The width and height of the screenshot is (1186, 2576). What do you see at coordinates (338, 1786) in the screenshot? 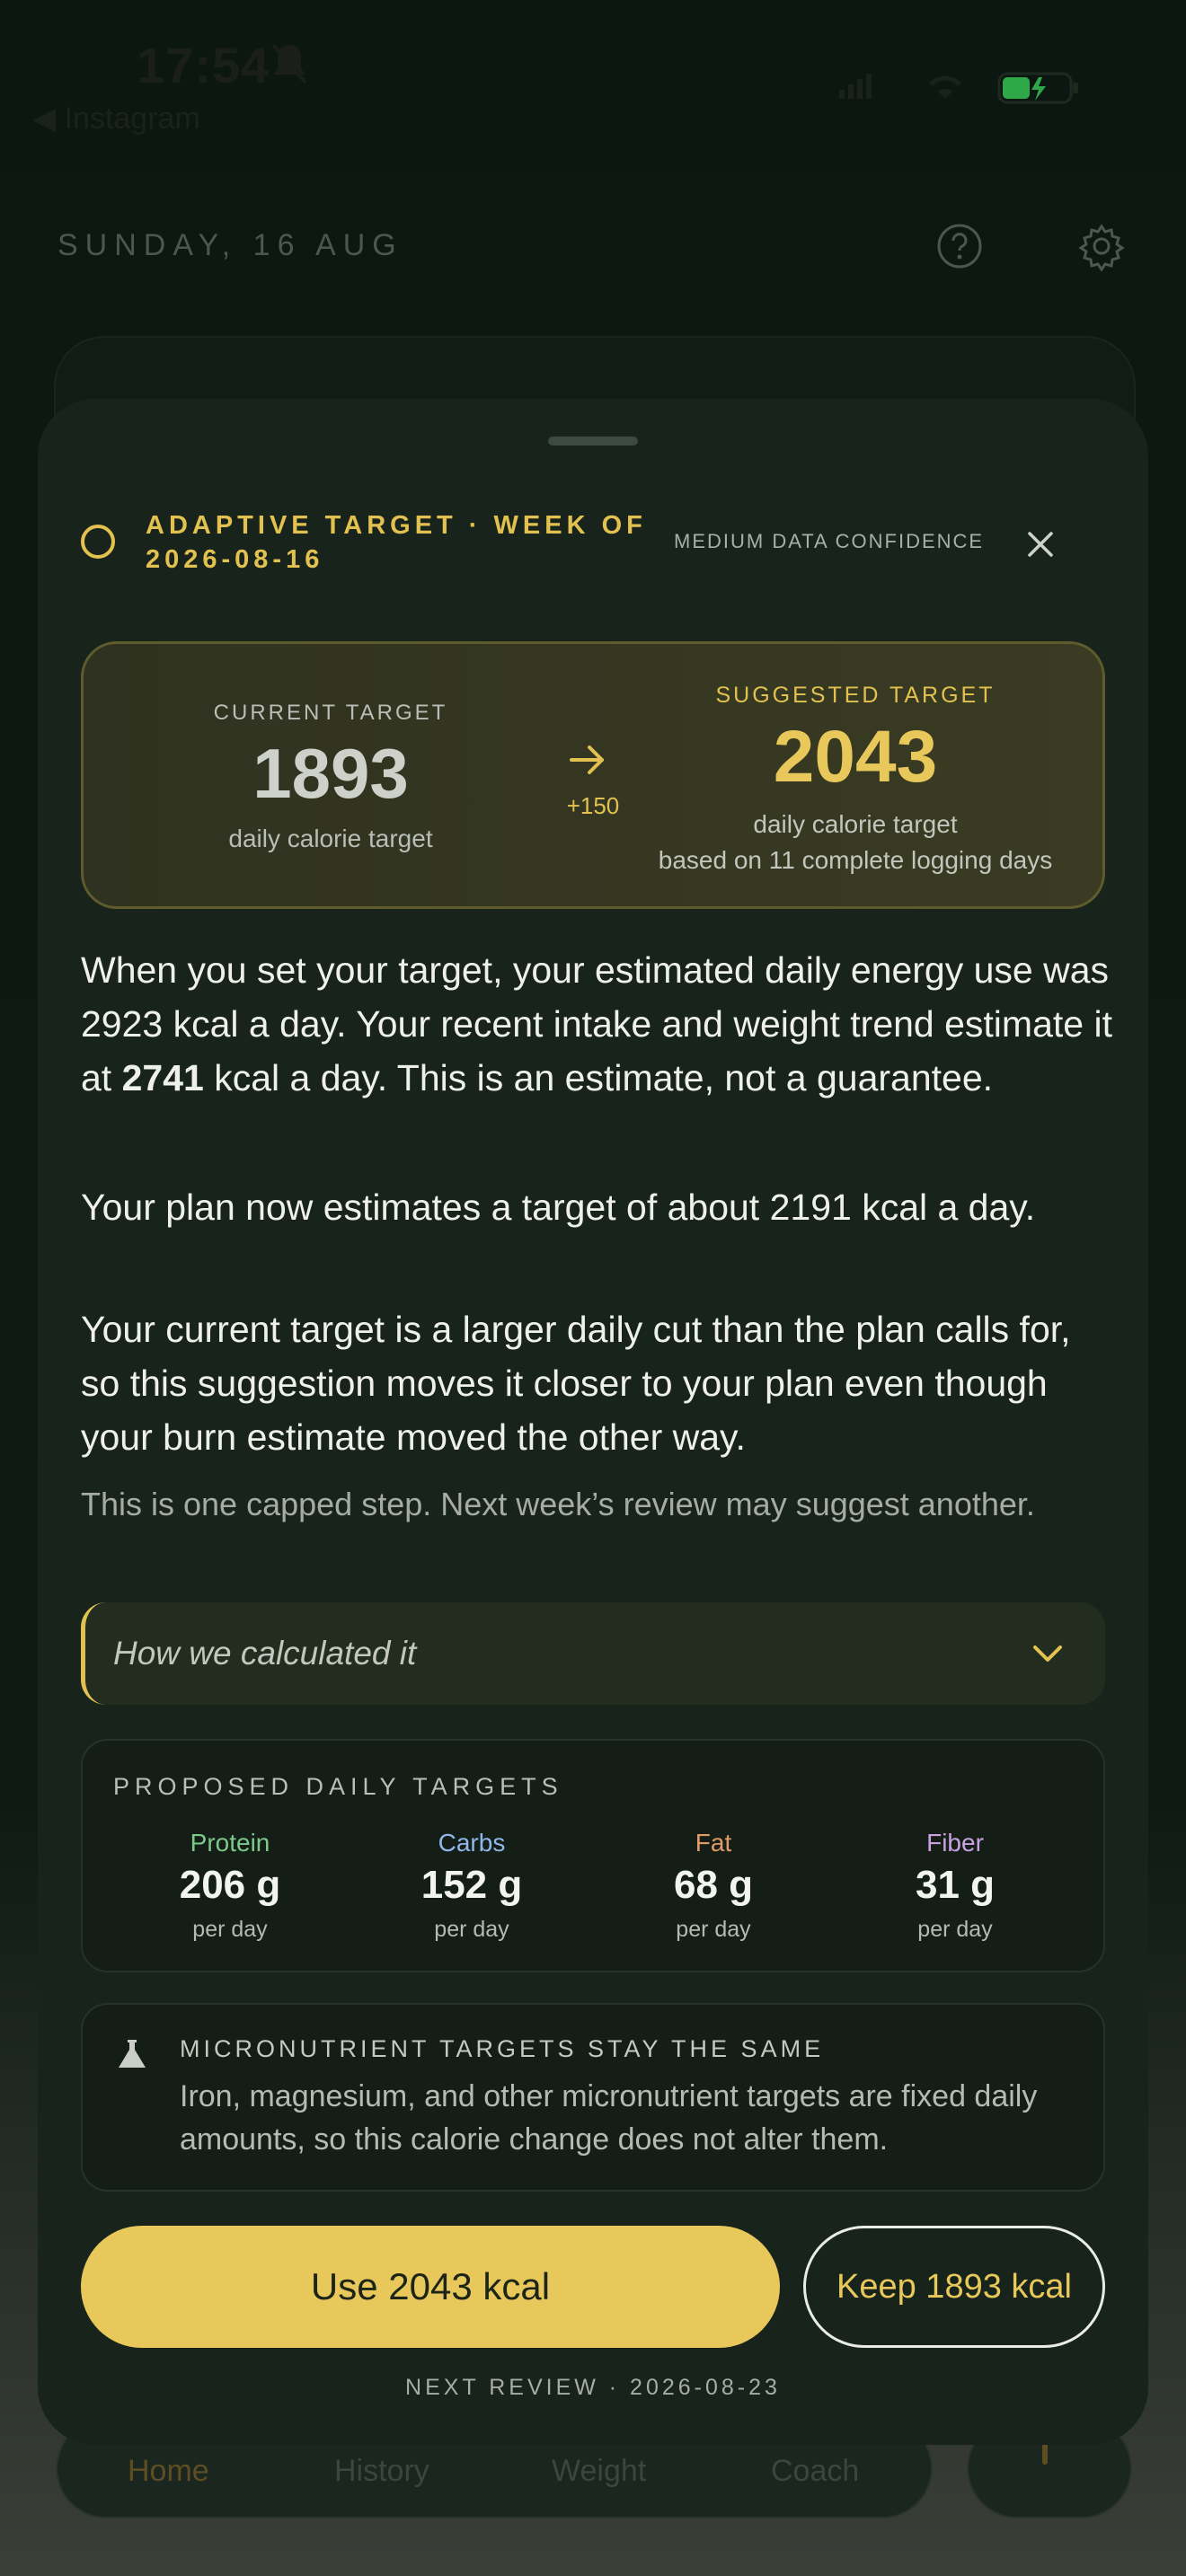
I see `proposed-targets-title: PROPOSED DAILY TARGETS` at bounding box center [338, 1786].